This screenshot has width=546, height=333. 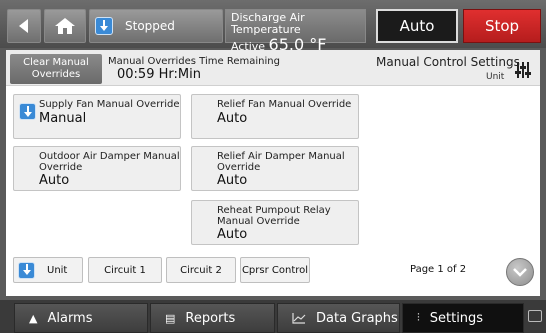 I want to click on unit-status-label: Stopped, so click(x=150, y=26).